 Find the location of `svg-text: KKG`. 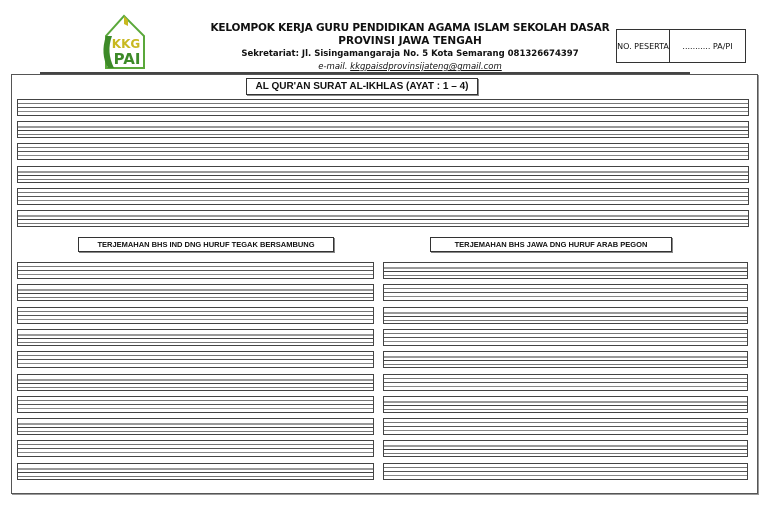

svg-text: KKG is located at coordinates (126, 44).